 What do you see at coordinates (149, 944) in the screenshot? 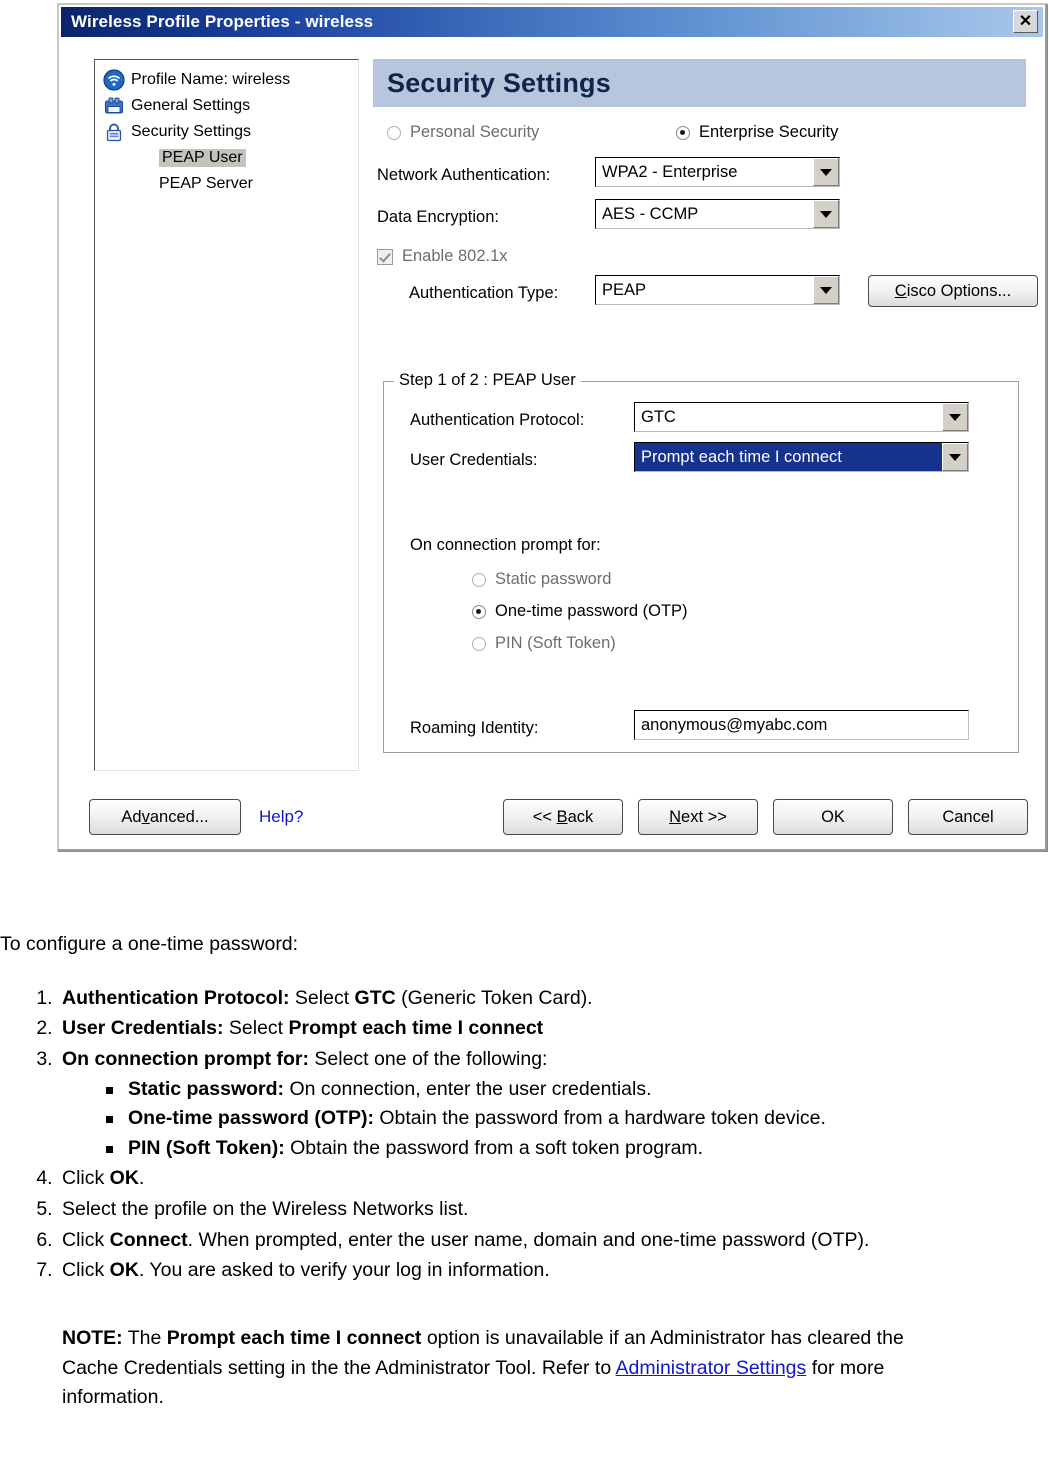
I see `instructions-intro: To configure a one-time password:` at bounding box center [149, 944].